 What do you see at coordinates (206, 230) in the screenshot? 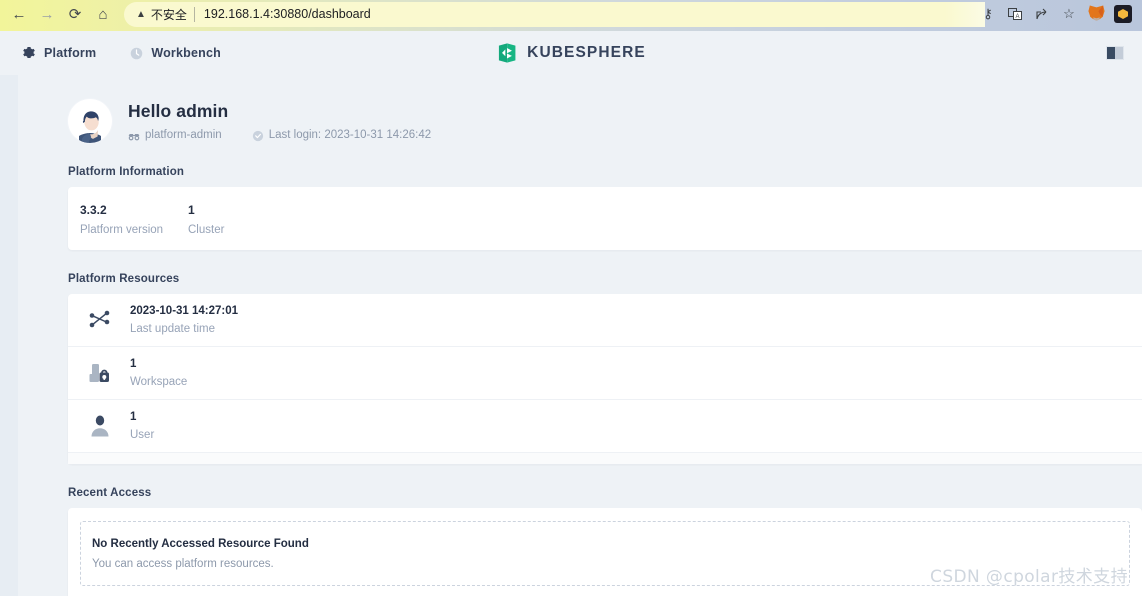
I see `cluster-count-label: Cluster` at bounding box center [206, 230].